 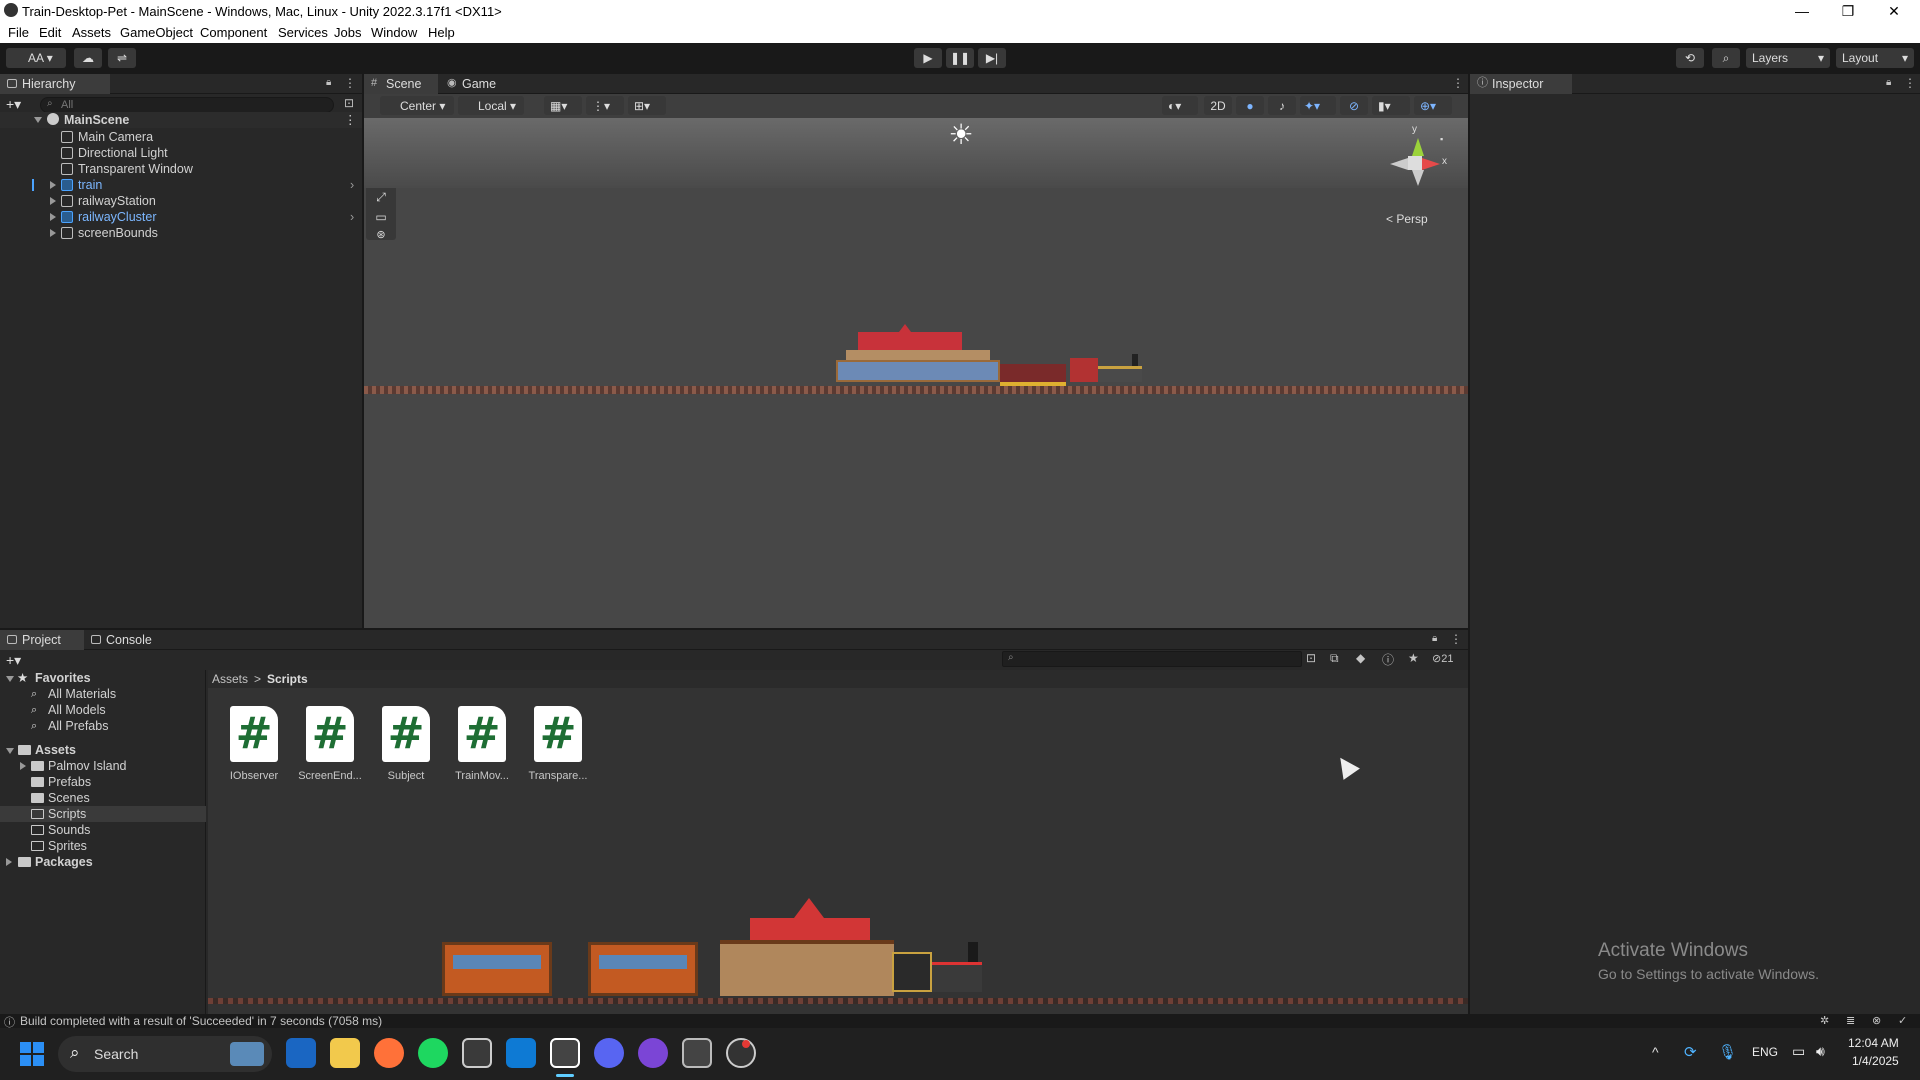 I want to click on breadcrumb-assets: Assets, so click(x=230, y=679).